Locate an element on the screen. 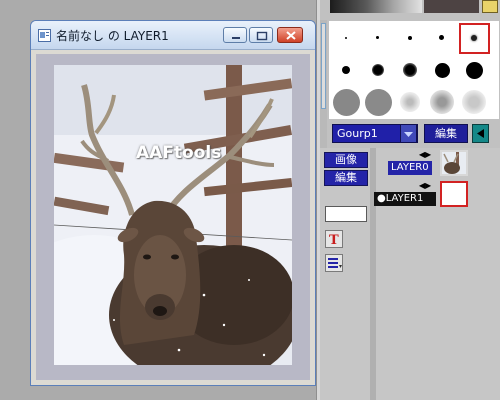  brush-group-value: Gourp1 is located at coordinates (357, 133).